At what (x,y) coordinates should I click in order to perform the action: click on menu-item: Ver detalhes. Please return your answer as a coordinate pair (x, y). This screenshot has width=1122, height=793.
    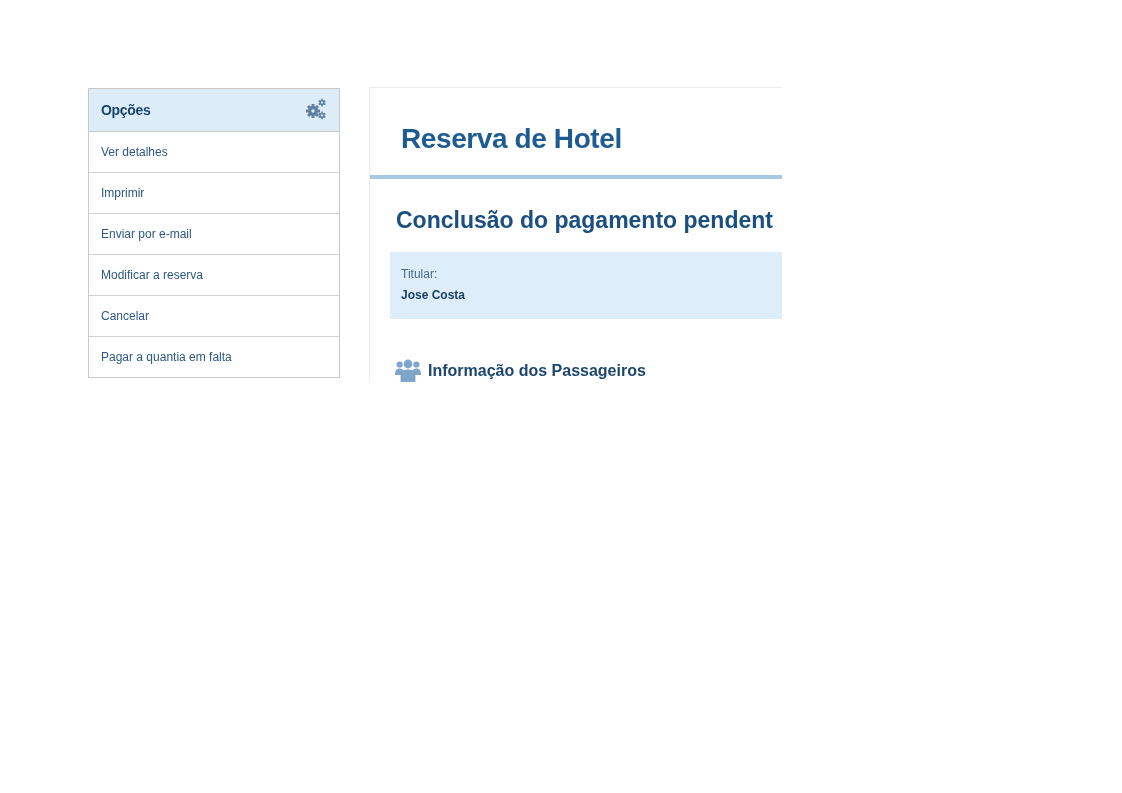
    Looking at the image, I should click on (214, 152).